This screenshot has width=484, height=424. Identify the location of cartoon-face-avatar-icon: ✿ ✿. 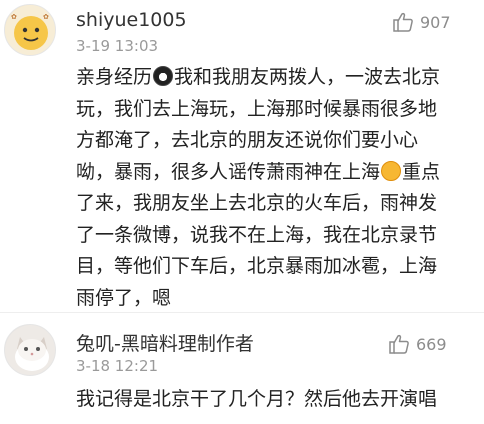
(30, 30).